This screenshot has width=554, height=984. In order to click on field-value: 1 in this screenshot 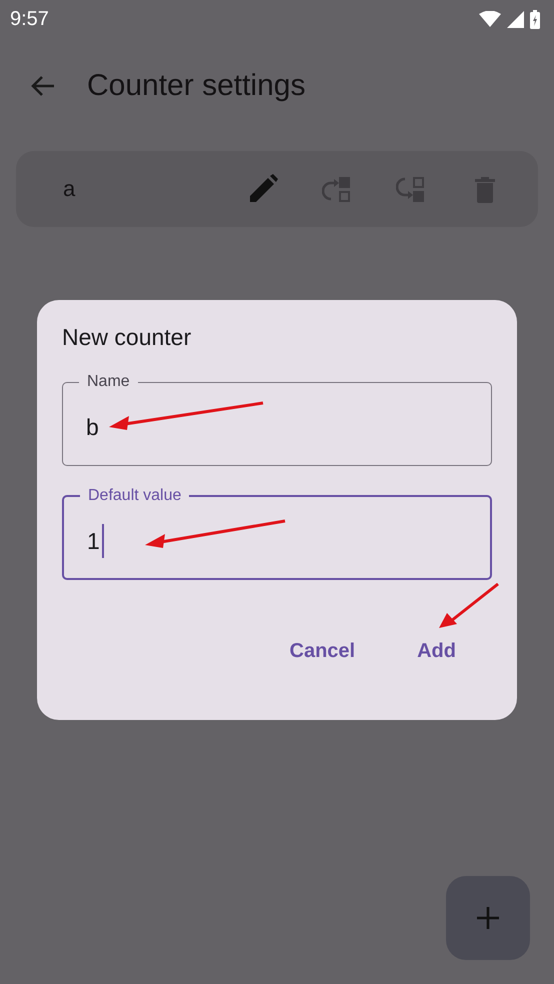, I will do `click(93, 541)`.